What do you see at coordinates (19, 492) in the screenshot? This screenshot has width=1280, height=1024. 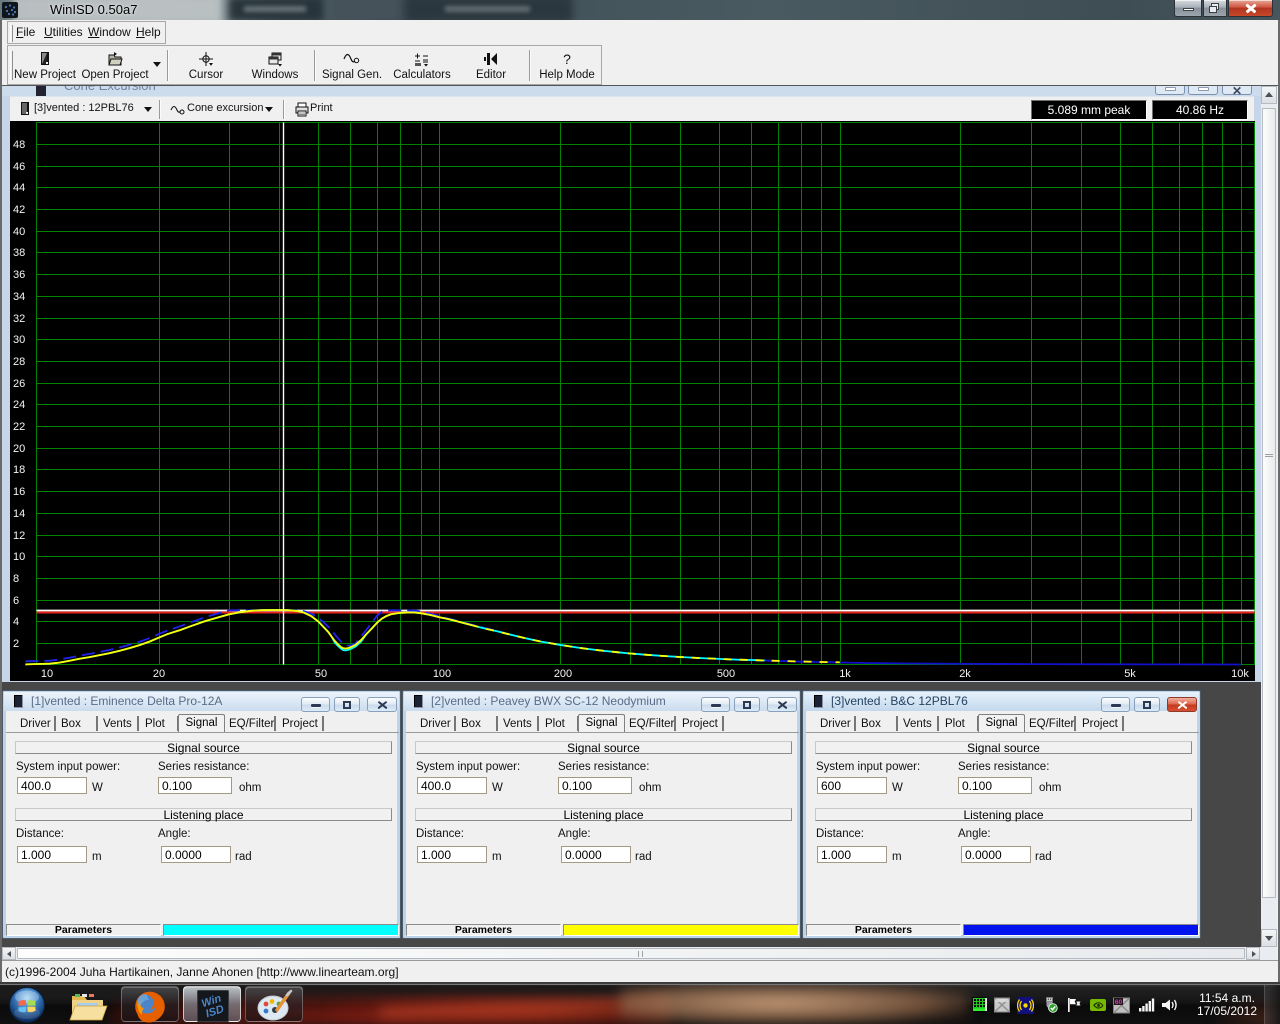 I see `svg-text: 16` at bounding box center [19, 492].